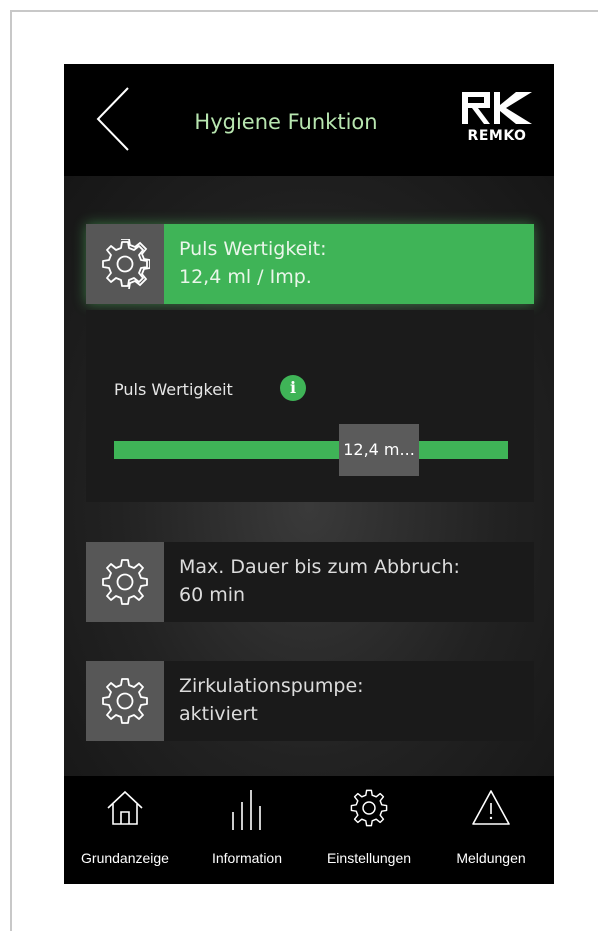  Describe the element at coordinates (245, 277) in the screenshot. I see `setting-value: 12,4 ml / Imp.` at that location.